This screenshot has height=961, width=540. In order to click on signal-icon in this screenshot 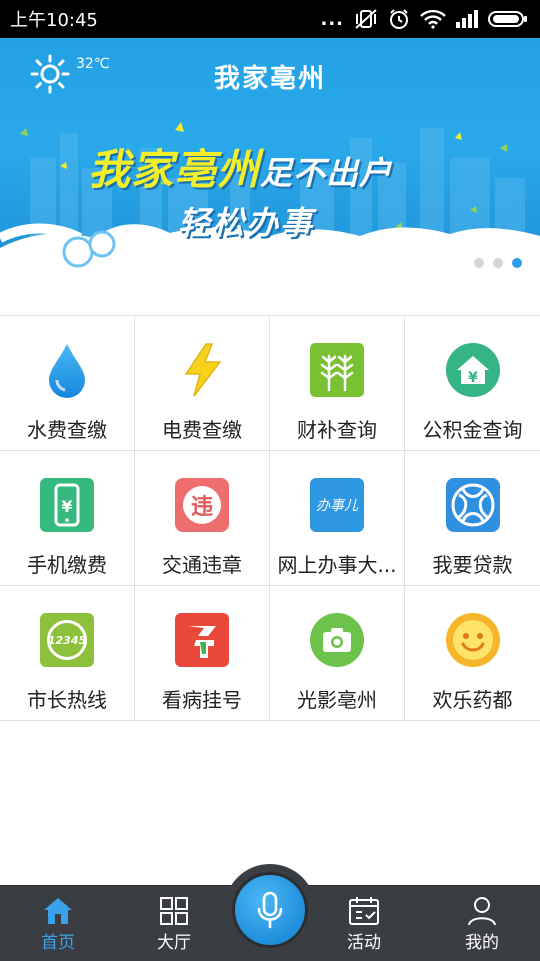, I will do `click(467, 19)`.